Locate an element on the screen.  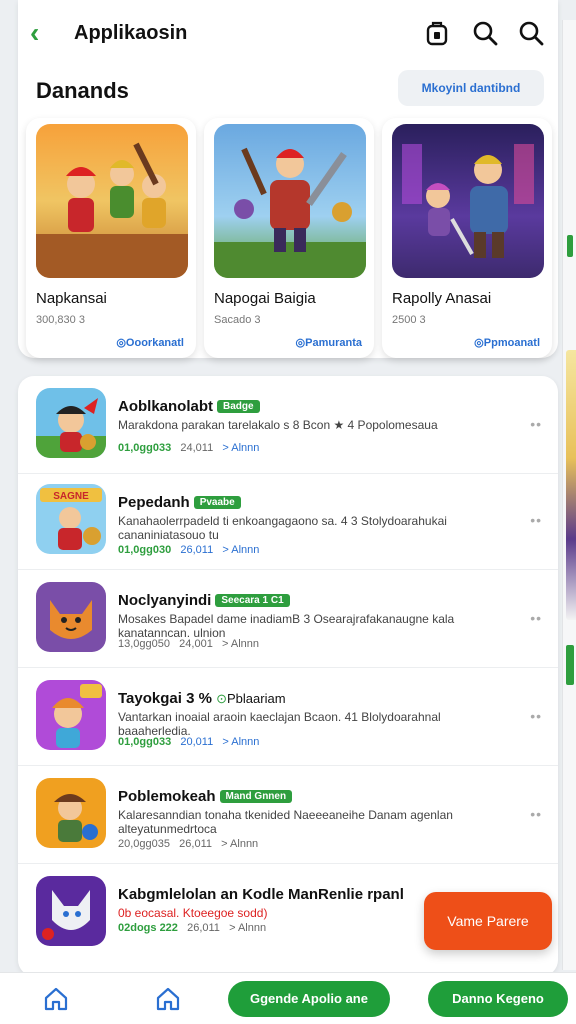
app-stats: 13,0gg050 24,001 > Alnnn is located at coordinates (189, 644).